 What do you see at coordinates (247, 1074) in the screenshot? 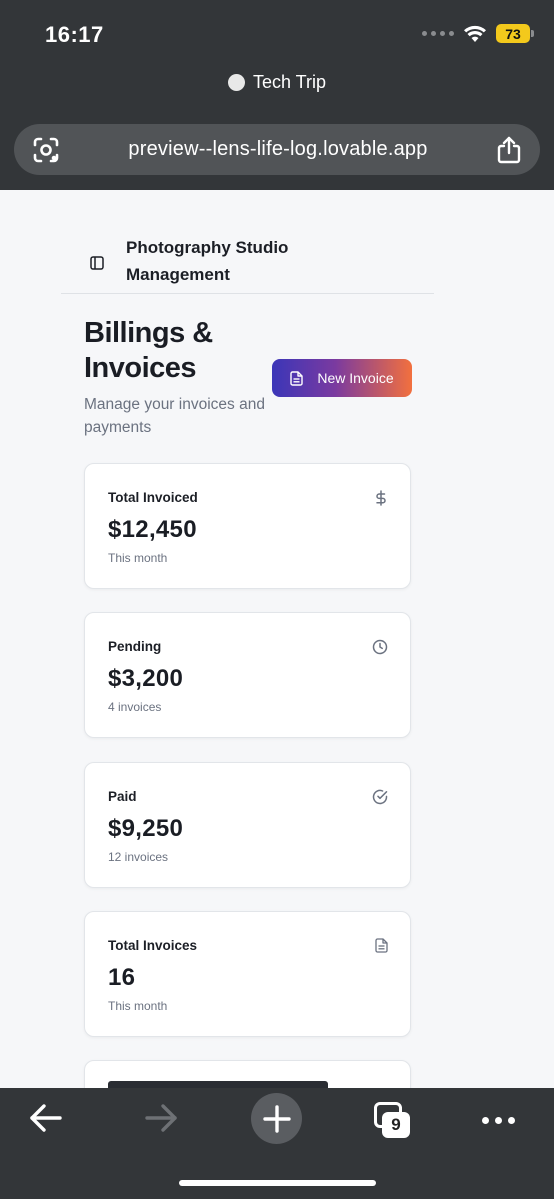
I see `recent-invoices-card` at bounding box center [247, 1074].